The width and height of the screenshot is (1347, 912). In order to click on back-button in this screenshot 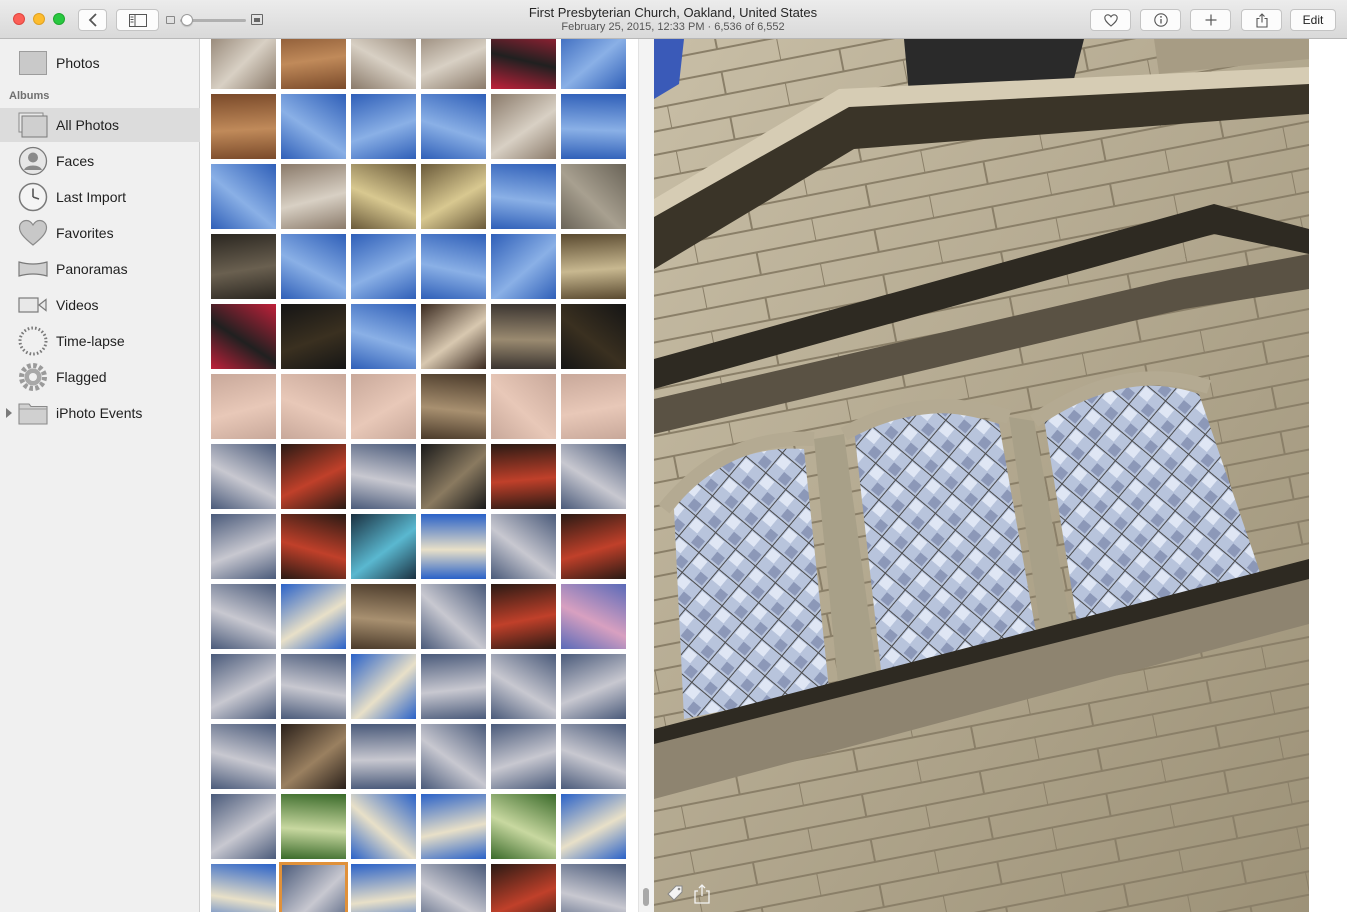, I will do `click(92, 20)`.